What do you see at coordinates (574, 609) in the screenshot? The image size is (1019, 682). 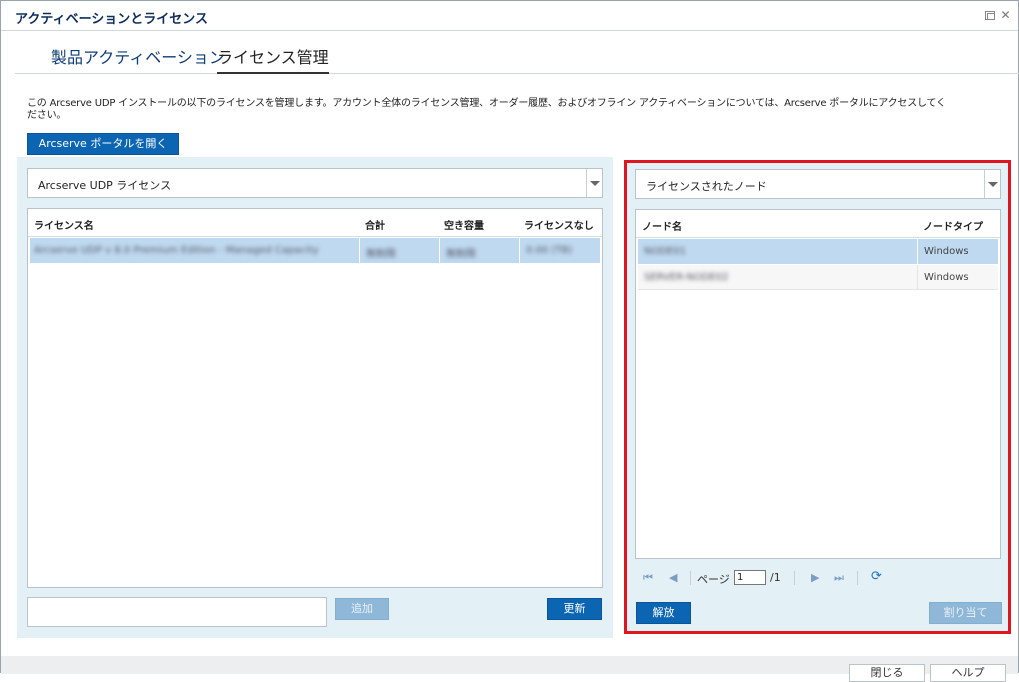 I see `refresh-button: 更新` at bounding box center [574, 609].